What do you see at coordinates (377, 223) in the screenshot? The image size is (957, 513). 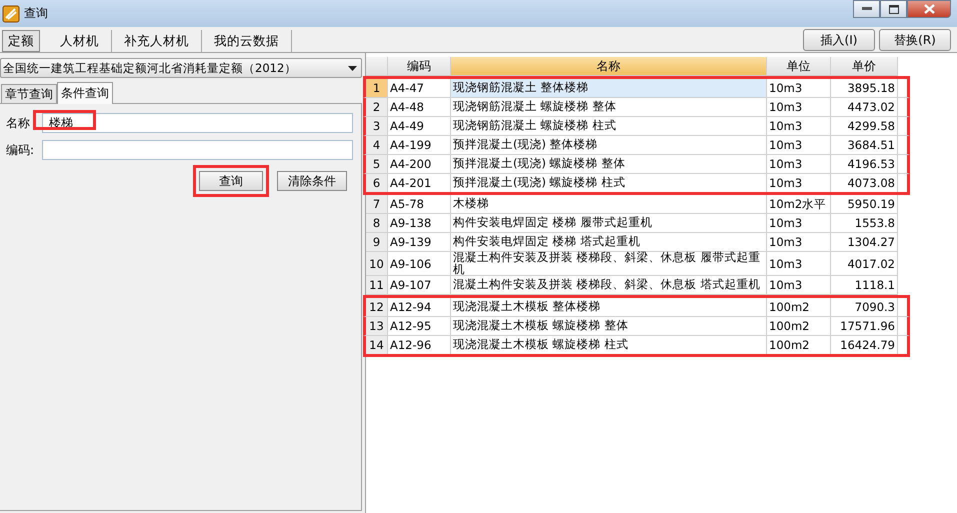 I see `row-number: 8` at bounding box center [377, 223].